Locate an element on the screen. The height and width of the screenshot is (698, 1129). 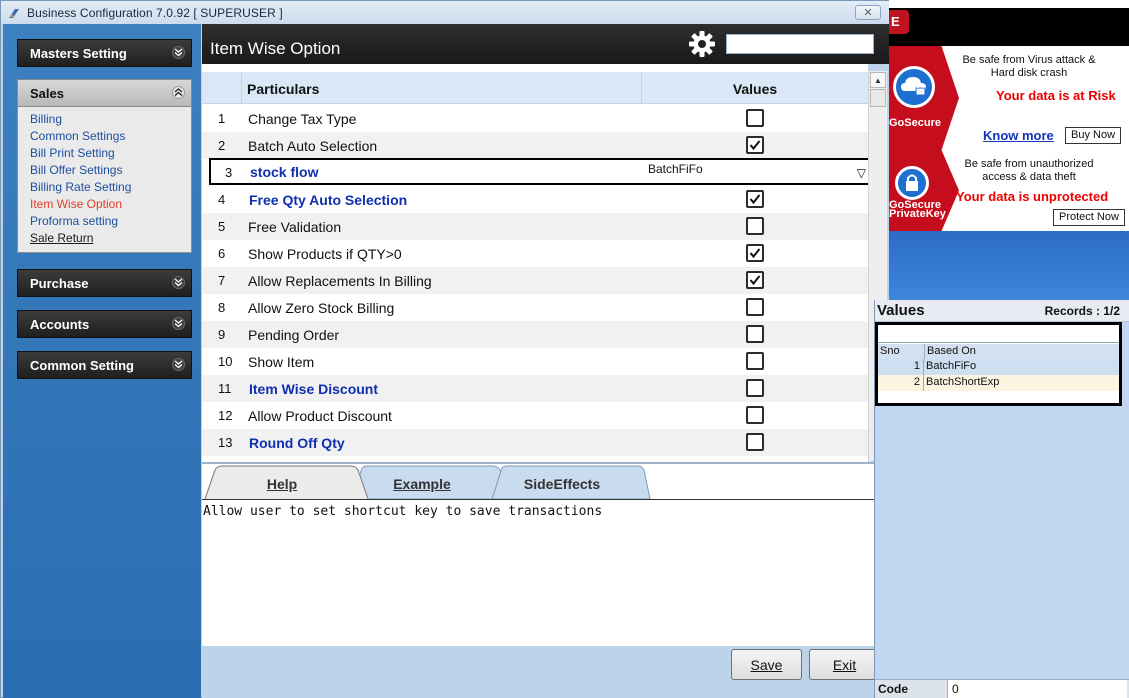
button-label: Save is located at coordinates (766, 664).